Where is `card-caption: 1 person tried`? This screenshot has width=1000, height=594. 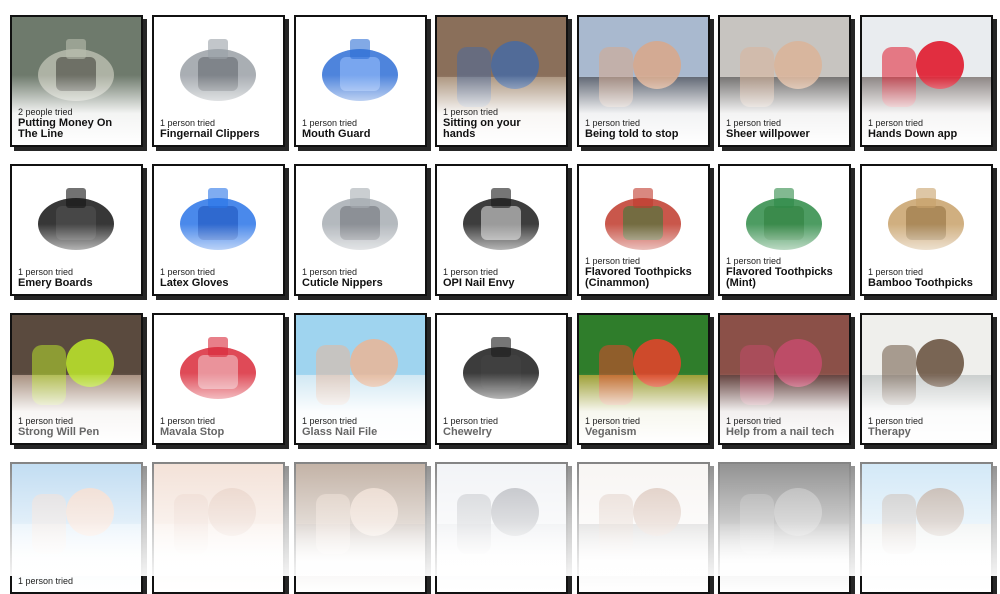 card-caption: 1 person tried is located at coordinates (77, 581).